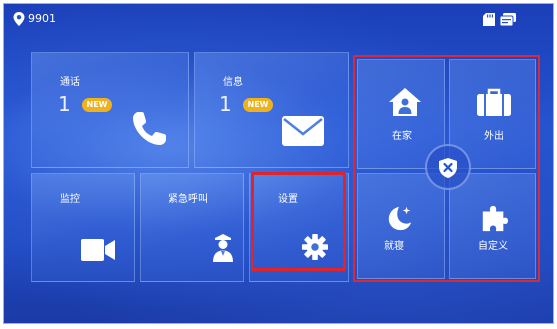  I want to click on mode-sleep-label: 就寝, so click(394, 246).